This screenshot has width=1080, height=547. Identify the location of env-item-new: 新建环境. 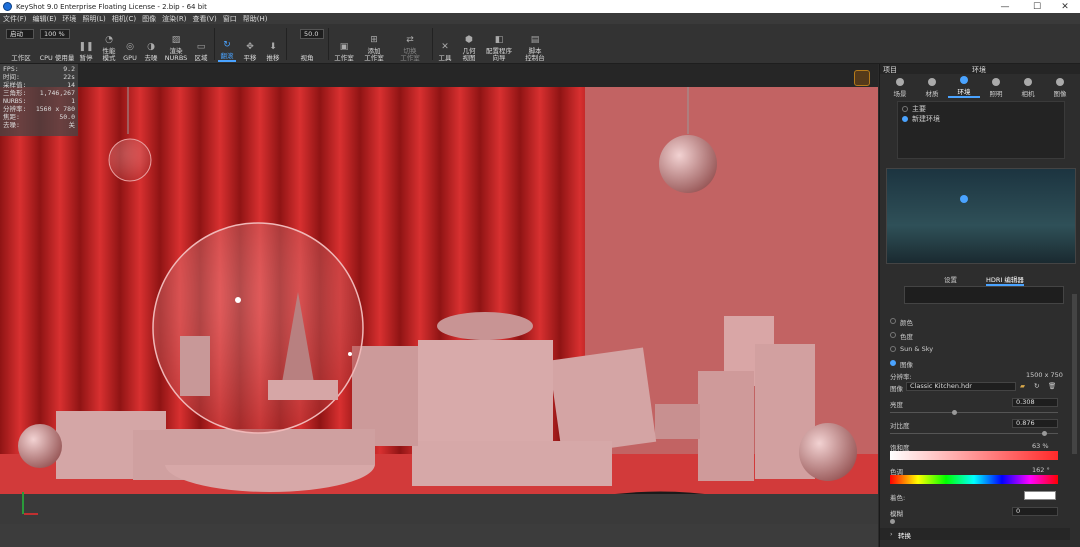
(921, 119).